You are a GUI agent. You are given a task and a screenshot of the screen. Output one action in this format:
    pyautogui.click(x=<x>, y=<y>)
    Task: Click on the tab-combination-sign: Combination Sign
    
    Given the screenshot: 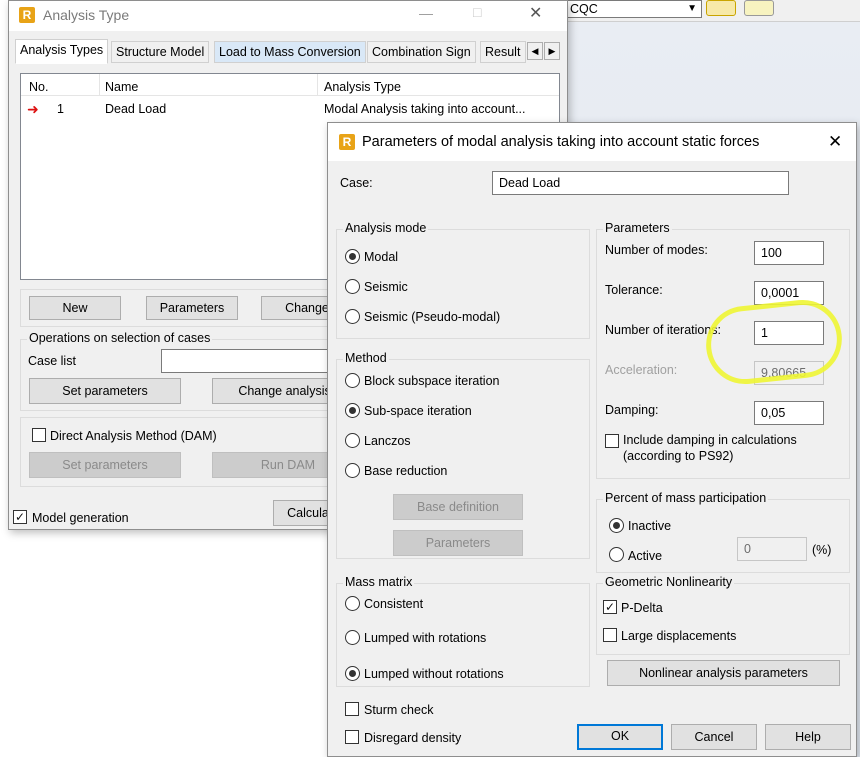 What is the action you would take?
    pyautogui.click(x=421, y=52)
    